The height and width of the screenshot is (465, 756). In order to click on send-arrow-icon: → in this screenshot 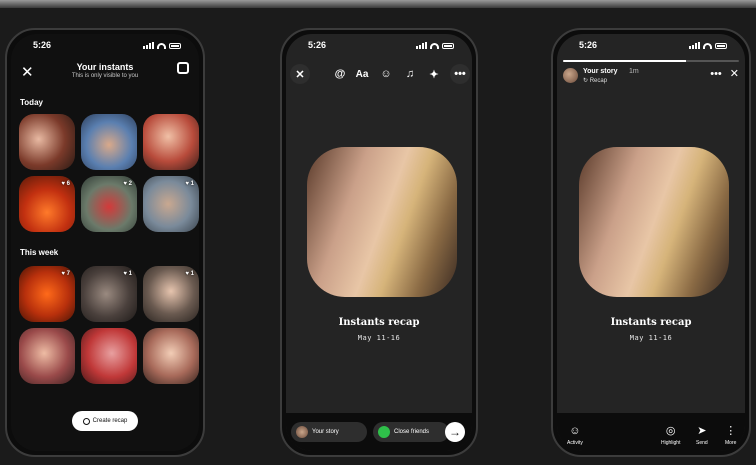, I will do `click(455, 432)`.